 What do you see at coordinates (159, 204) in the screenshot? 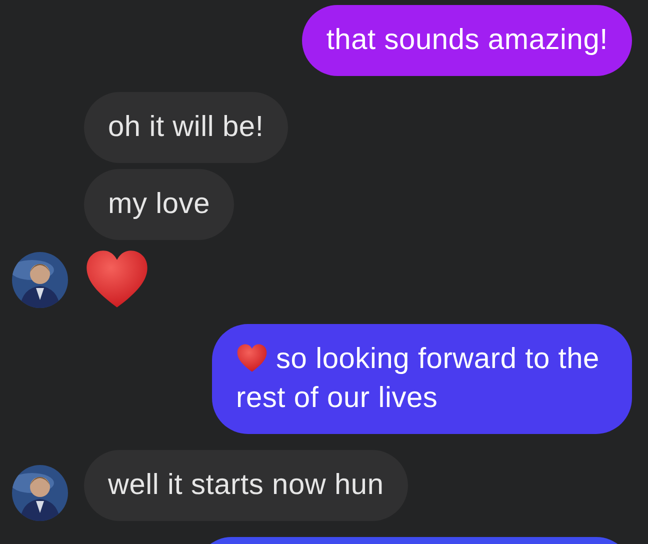
I see `message-bubble: my love` at bounding box center [159, 204].